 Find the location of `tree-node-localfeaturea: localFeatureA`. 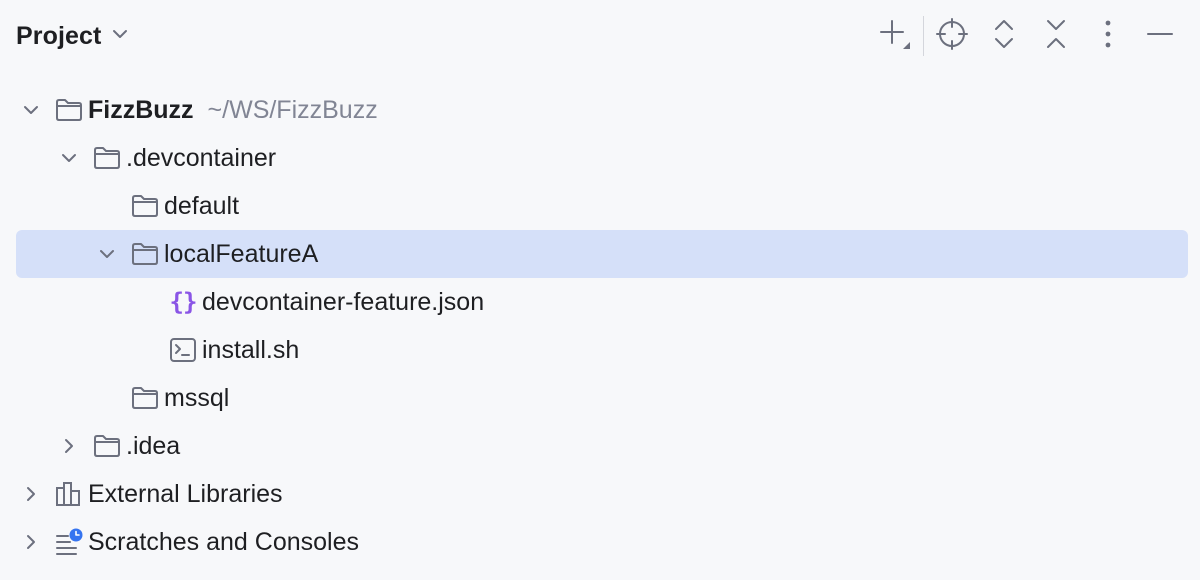

tree-node-localfeaturea: localFeatureA is located at coordinates (602, 254).